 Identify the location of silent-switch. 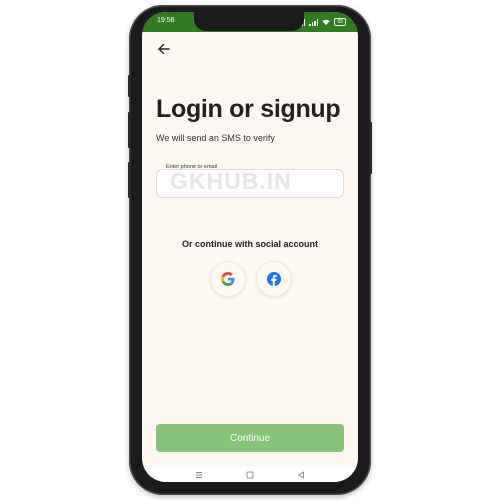
(129, 86).